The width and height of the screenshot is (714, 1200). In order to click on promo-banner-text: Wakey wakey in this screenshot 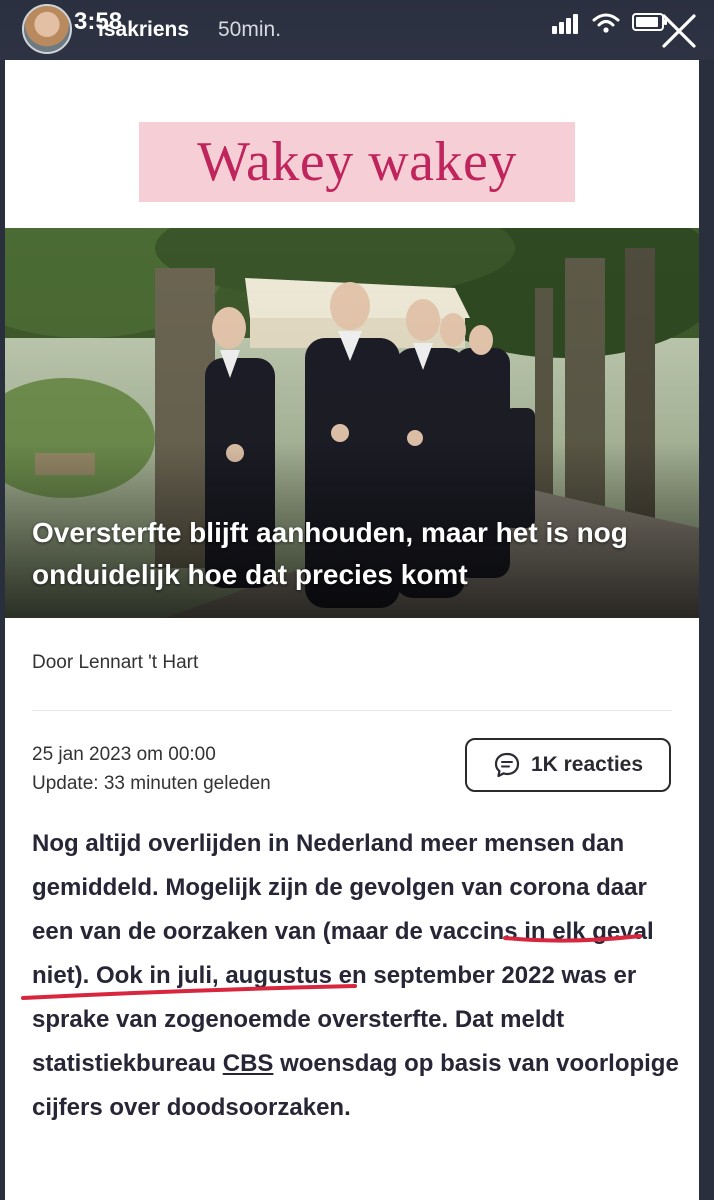, I will do `click(357, 162)`.